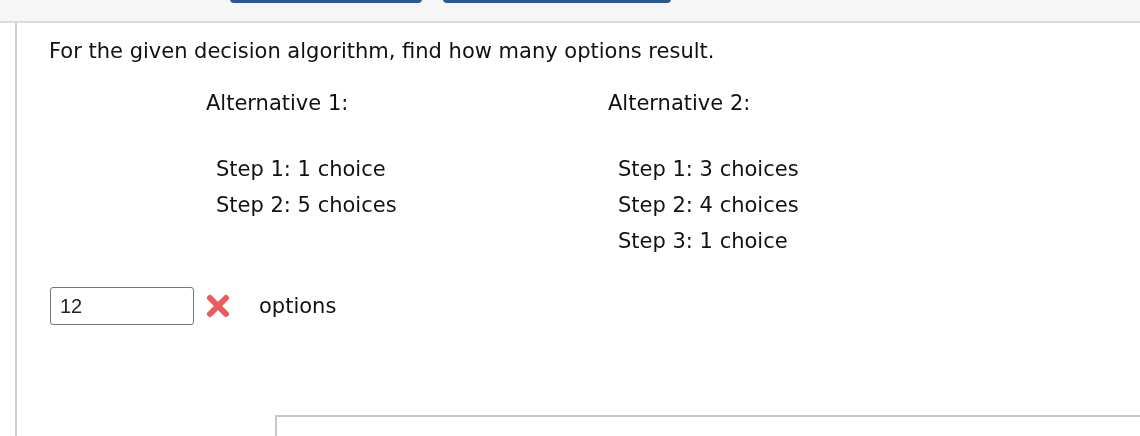  Describe the element at coordinates (703, 241) in the screenshot. I see `step-text: Step 3: 1 choice` at that location.